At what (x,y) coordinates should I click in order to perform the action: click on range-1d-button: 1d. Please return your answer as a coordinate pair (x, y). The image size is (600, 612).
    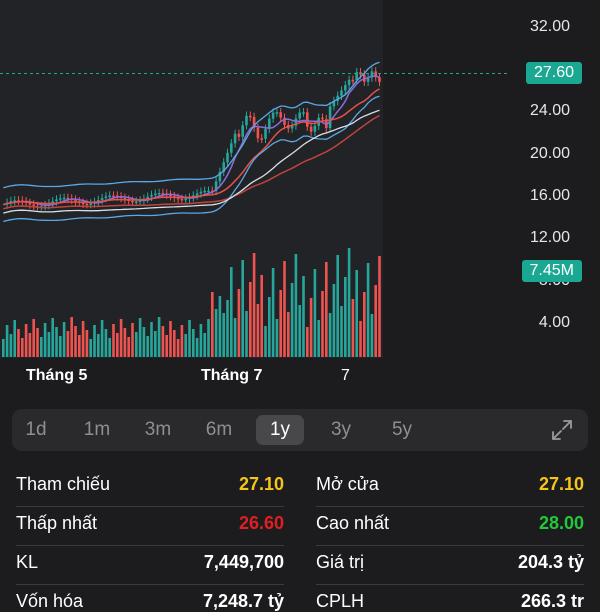
    Looking at the image, I should click on (36, 430).